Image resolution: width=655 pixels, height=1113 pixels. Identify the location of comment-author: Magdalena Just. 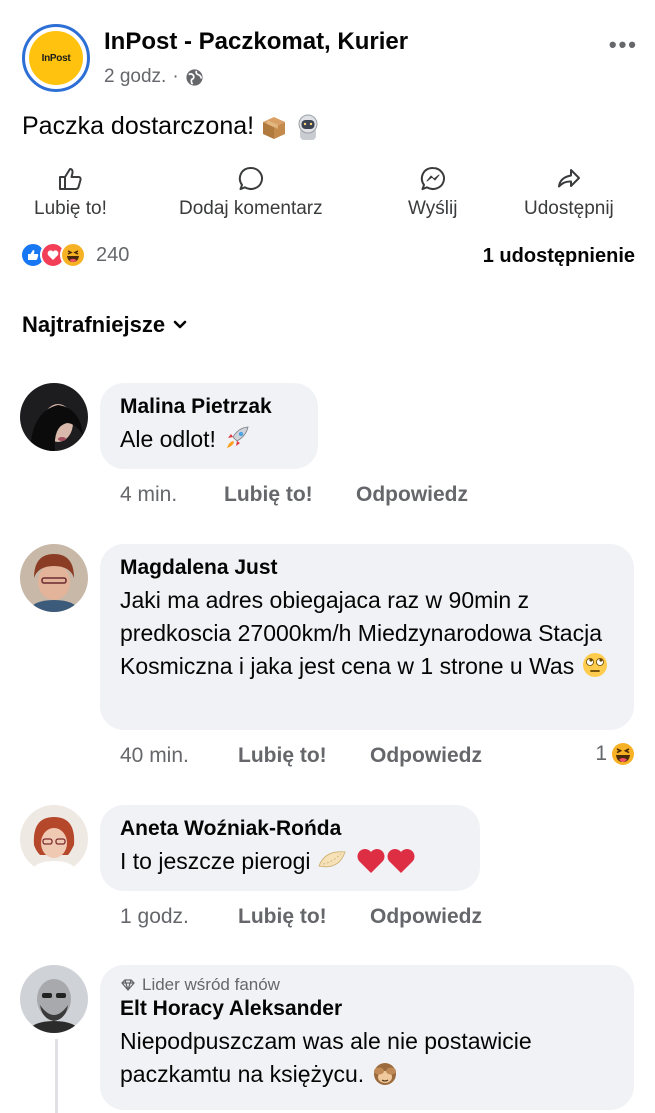
(367, 568).